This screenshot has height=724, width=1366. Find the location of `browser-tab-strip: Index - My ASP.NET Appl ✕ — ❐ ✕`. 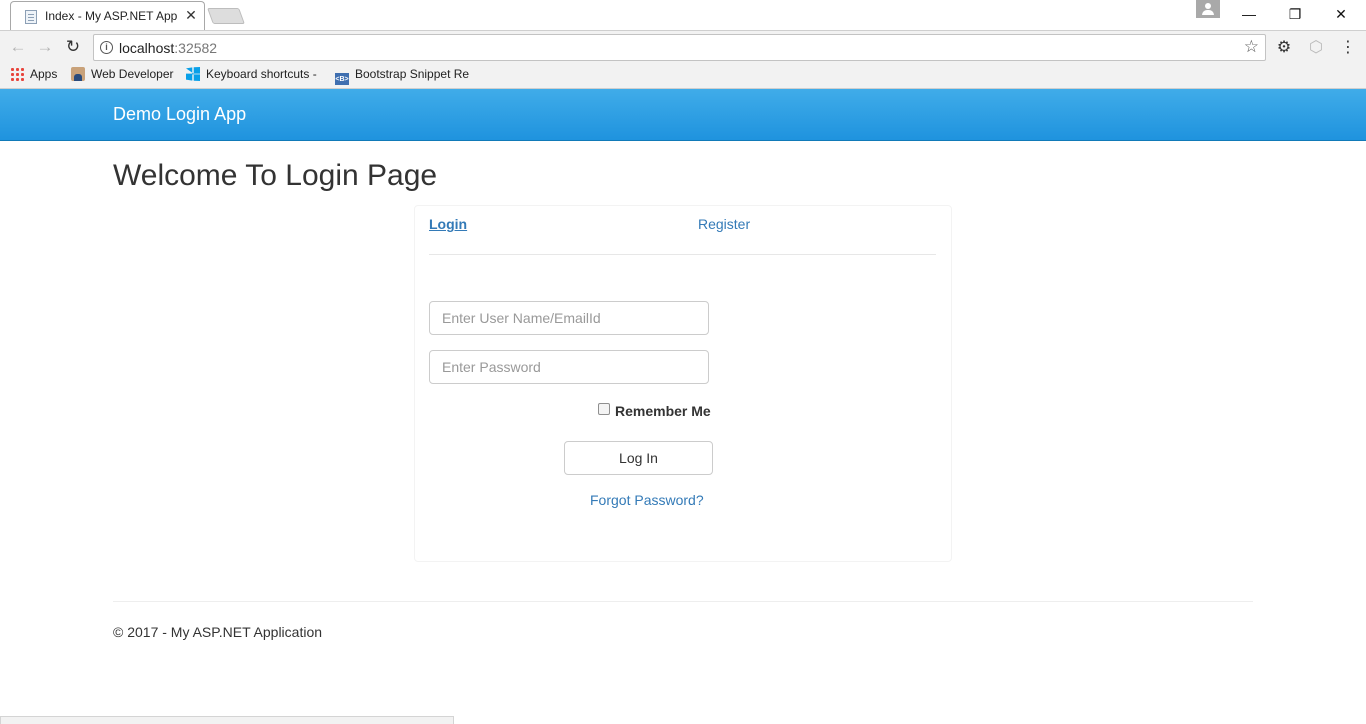

browser-tab-strip: Index - My ASP.NET Appl ✕ — ❐ ✕ is located at coordinates (683, 15).